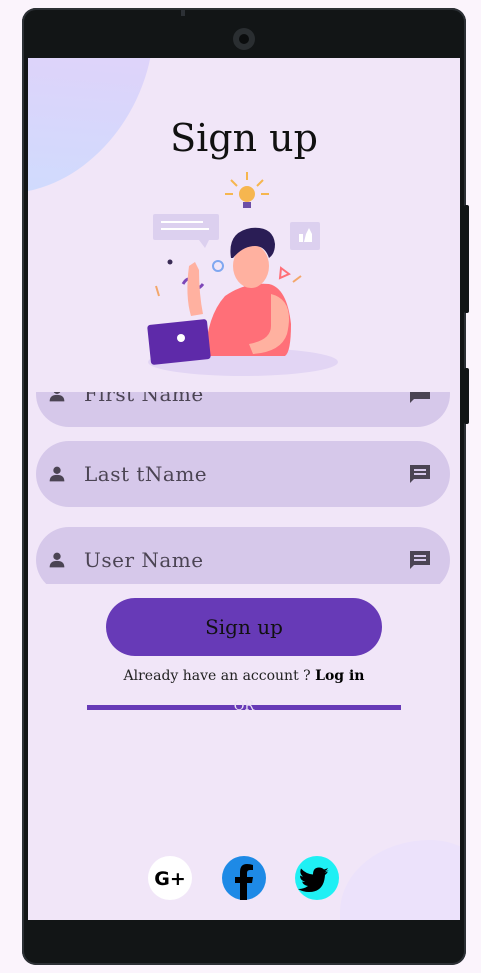 This screenshot has width=481, height=973. Describe the element at coordinates (317, 878) in the screenshot. I see `twitter-icon` at that location.